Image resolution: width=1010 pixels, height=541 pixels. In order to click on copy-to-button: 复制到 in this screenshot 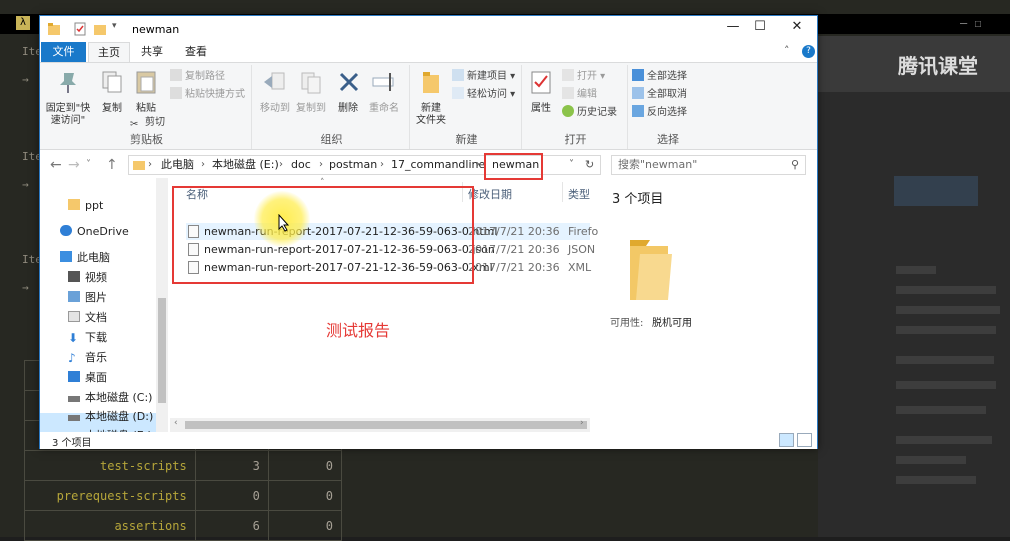, I will do `click(311, 92)`.